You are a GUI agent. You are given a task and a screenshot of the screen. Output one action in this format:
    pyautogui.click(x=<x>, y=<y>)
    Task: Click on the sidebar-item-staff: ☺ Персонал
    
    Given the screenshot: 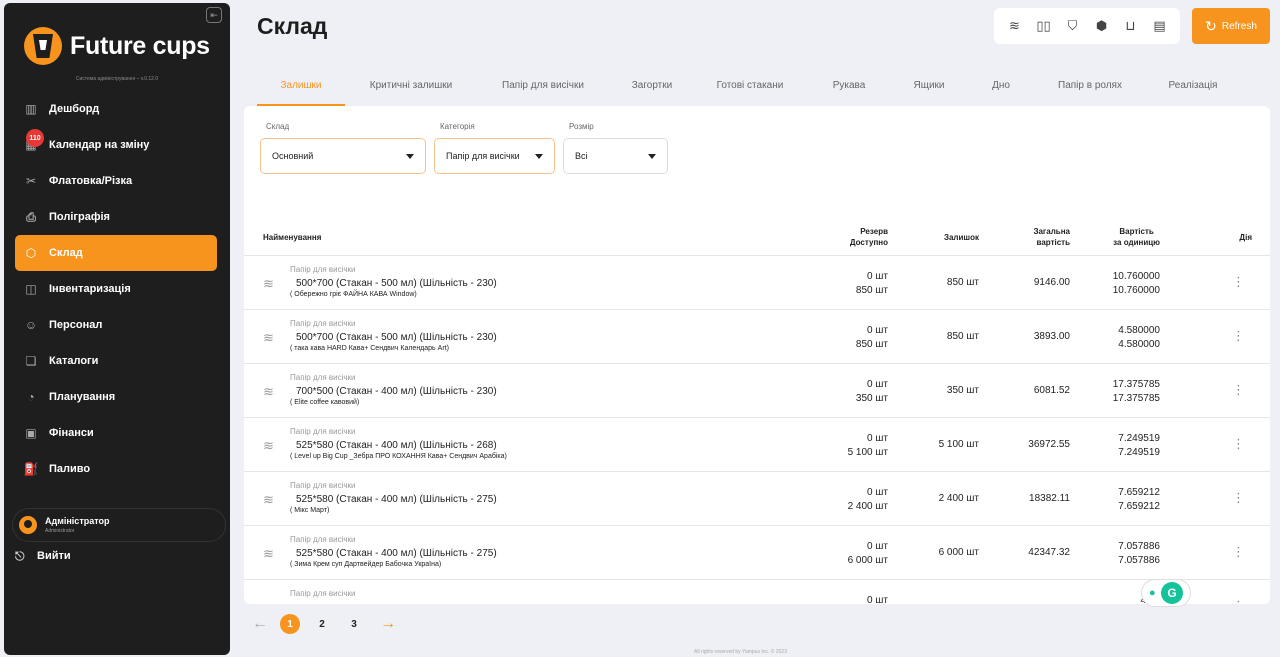 What is the action you would take?
    pyautogui.click(x=116, y=325)
    